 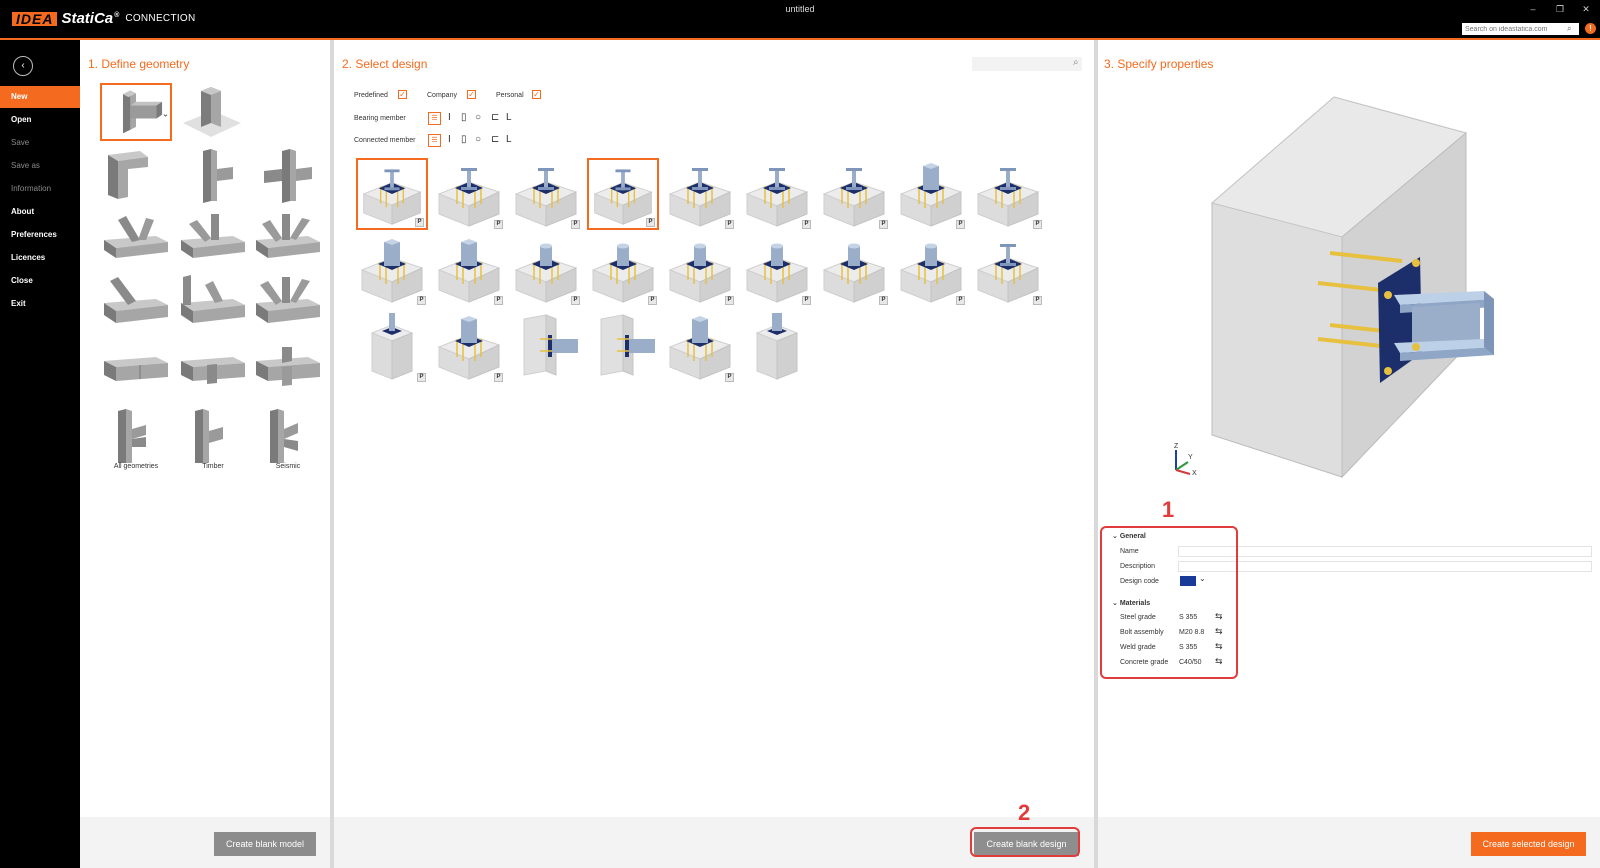 I want to click on connected-i-section-icon: I, so click(x=449, y=140).